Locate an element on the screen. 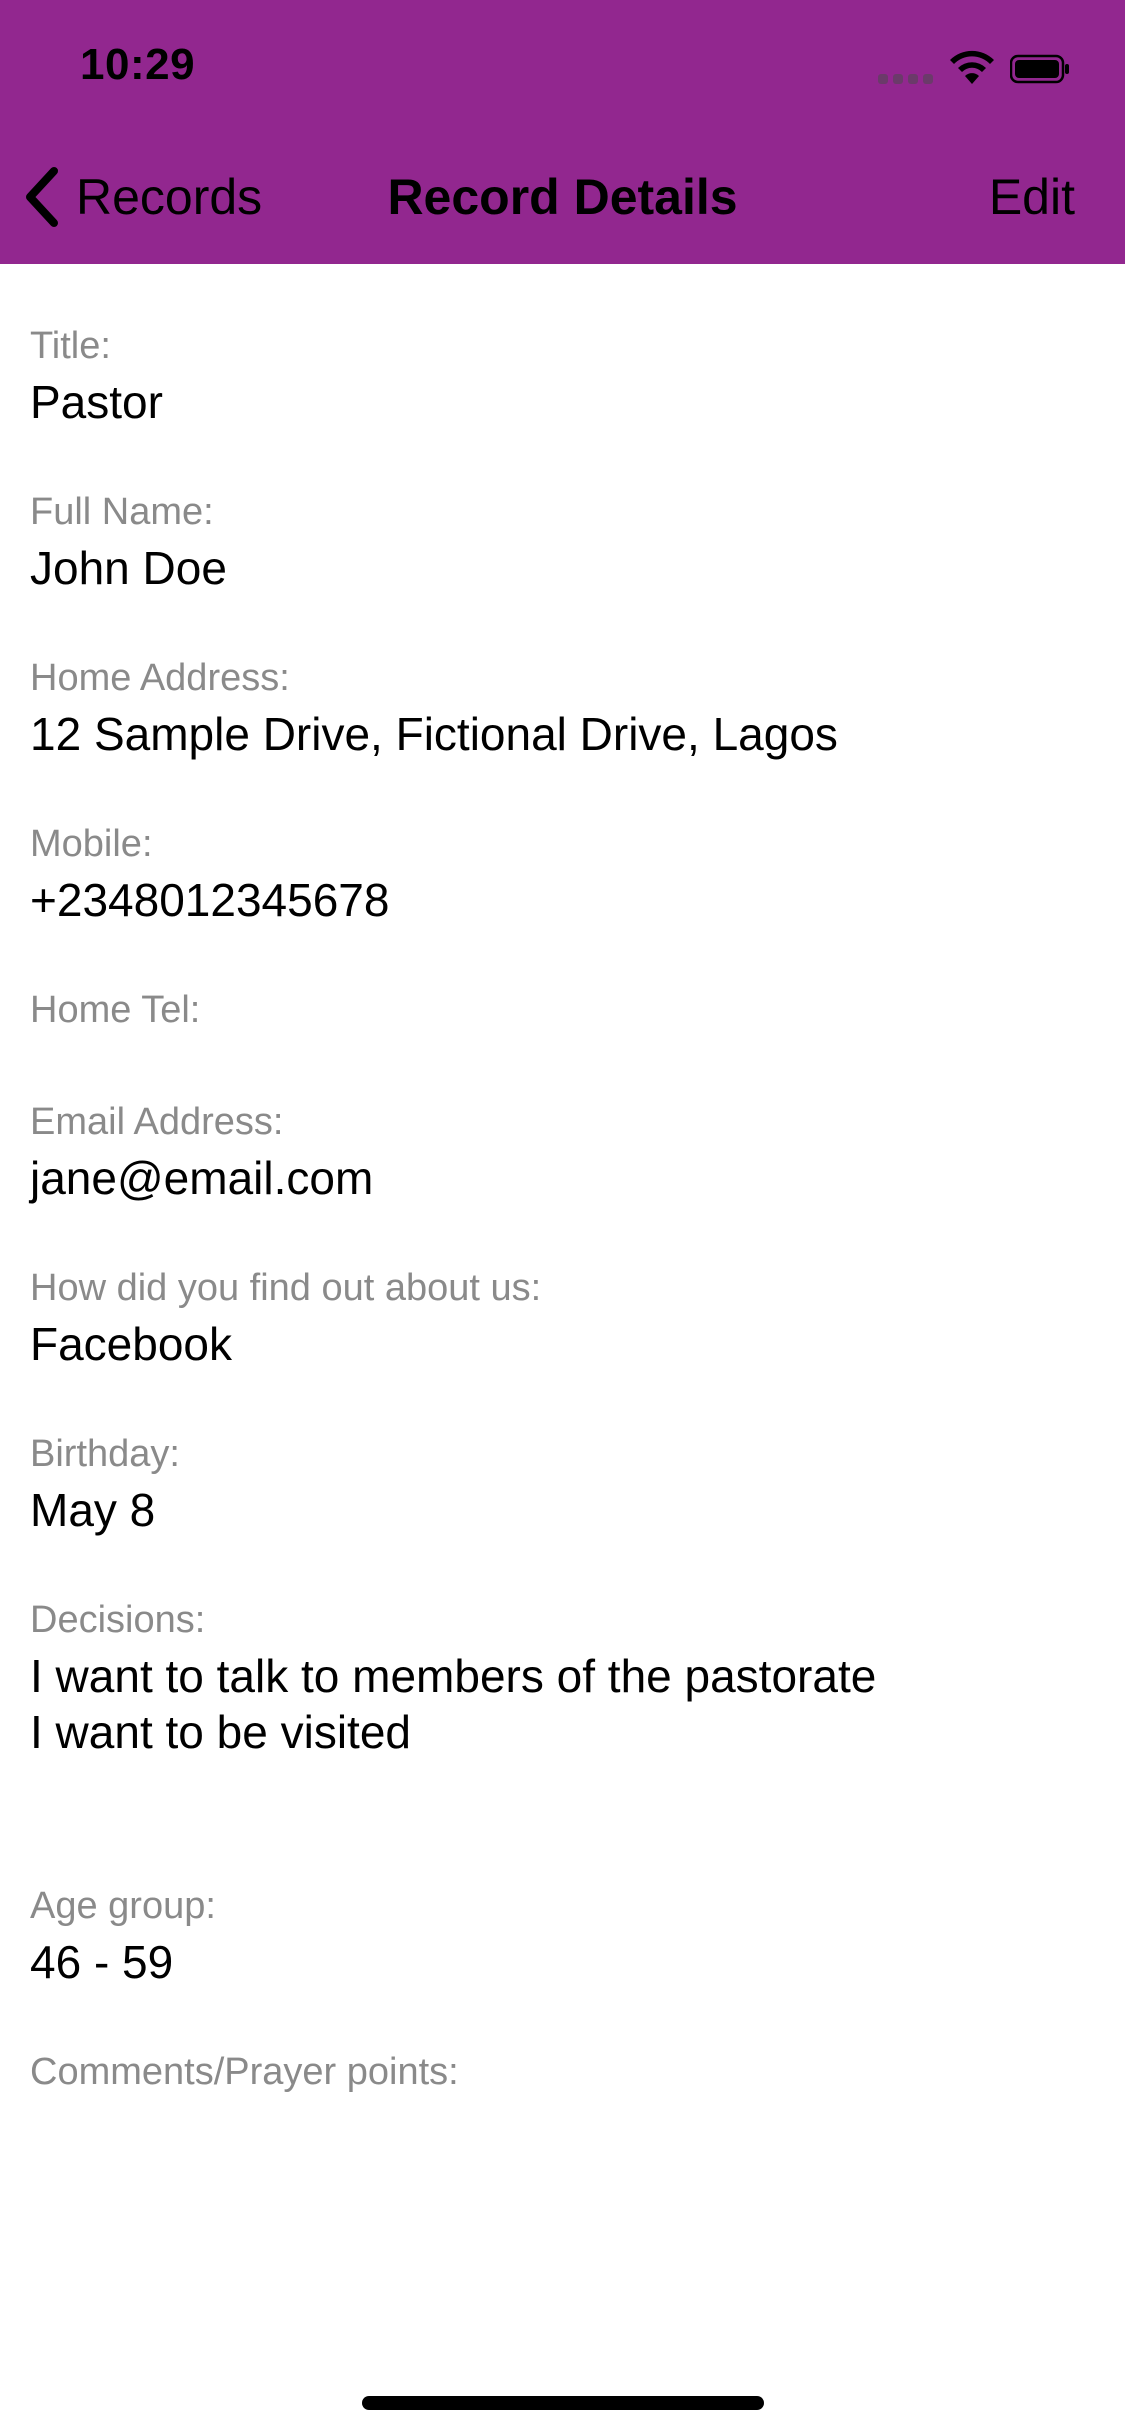 The width and height of the screenshot is (1125, 2436). field-value: Pastor is located at coordinates (96, 402).